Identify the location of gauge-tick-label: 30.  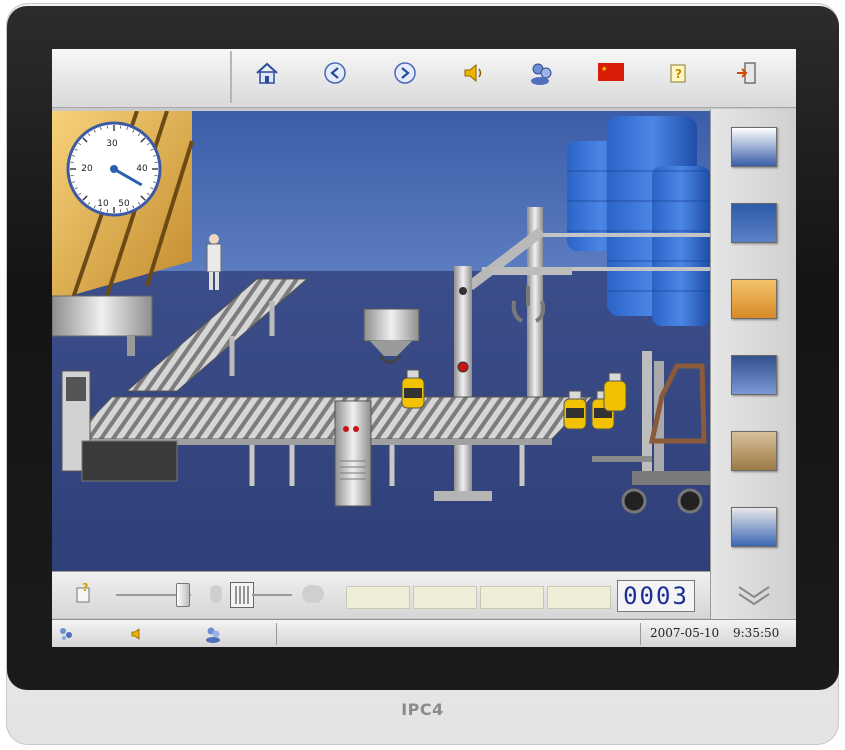
(112, 144).